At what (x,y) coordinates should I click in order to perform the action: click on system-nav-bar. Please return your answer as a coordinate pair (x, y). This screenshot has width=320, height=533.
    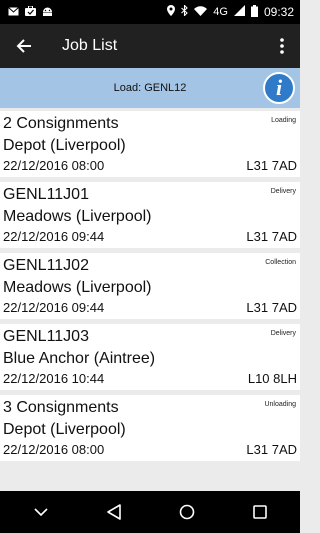
    Looking at the image, I should click on (150, 512).